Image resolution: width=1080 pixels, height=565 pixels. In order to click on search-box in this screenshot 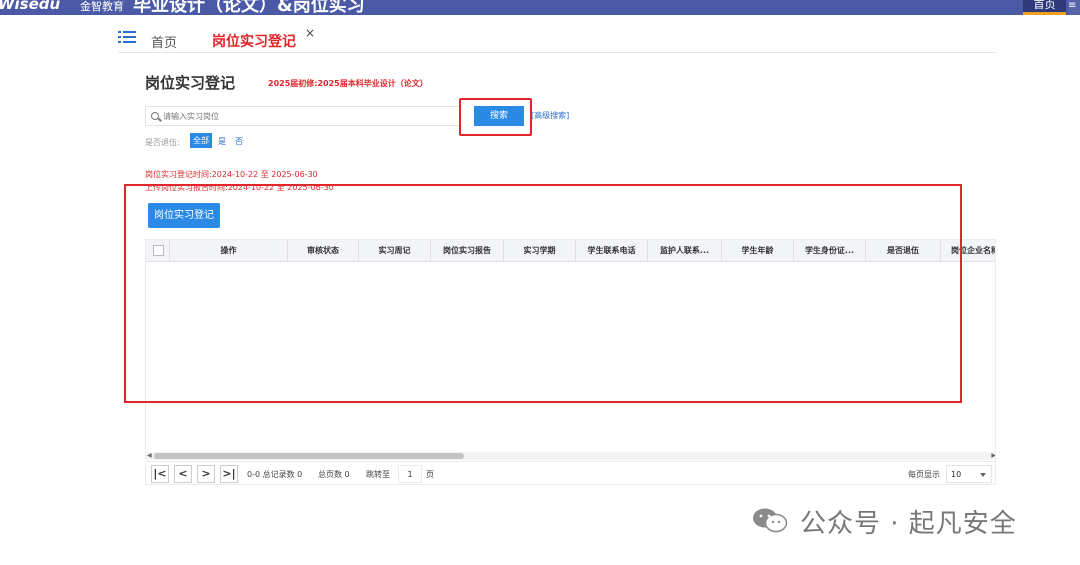, I will do `click(302, 116)`.